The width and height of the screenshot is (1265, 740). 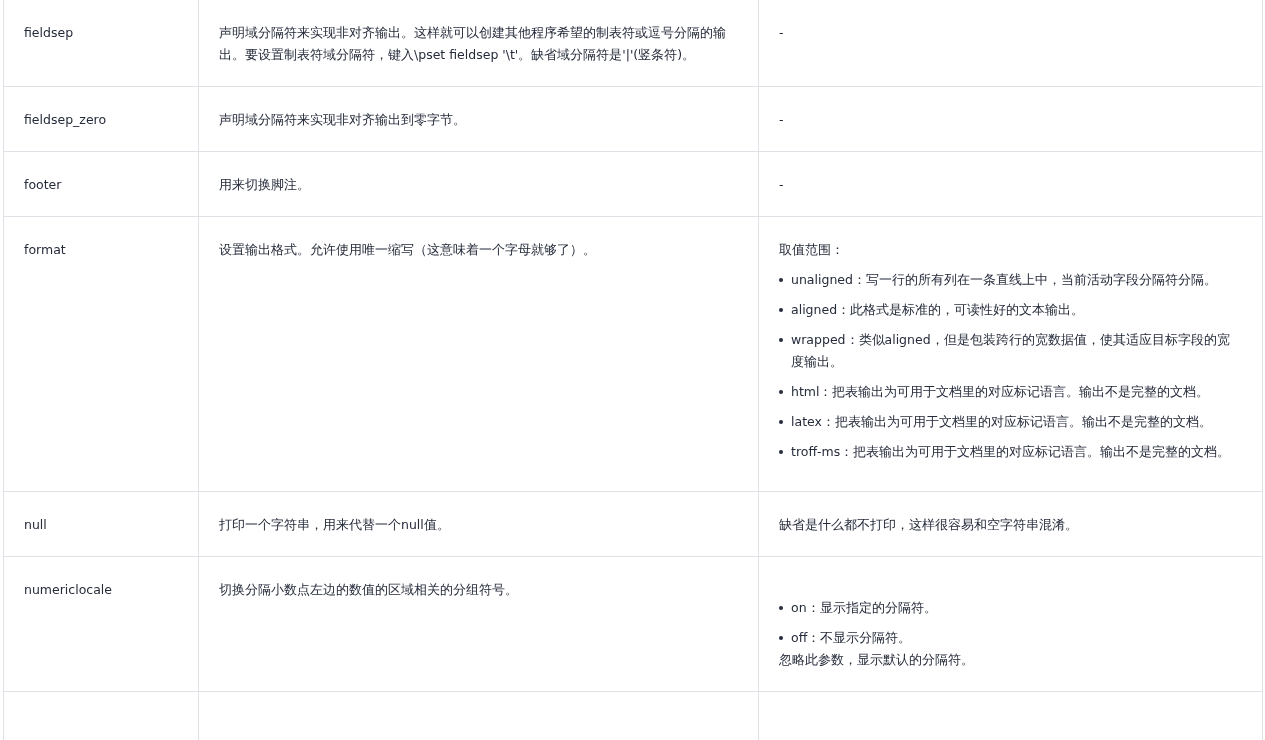 What do you see at coordinates (407, 249) in the screenshot?
I see `description-text: 设置输出格式。允许使用唯一缩写（这意味着一个字母就够了）。` at bounding box center [407, 249].